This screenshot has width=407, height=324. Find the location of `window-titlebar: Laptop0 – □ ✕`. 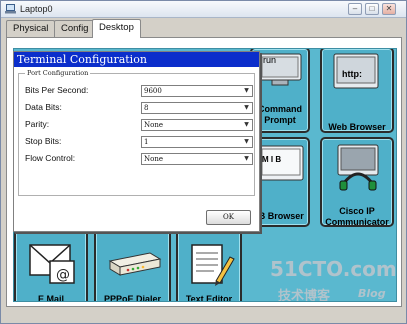

window-titlebar: Laptop0 – □ ✕ is located at coordinates (203, 9).